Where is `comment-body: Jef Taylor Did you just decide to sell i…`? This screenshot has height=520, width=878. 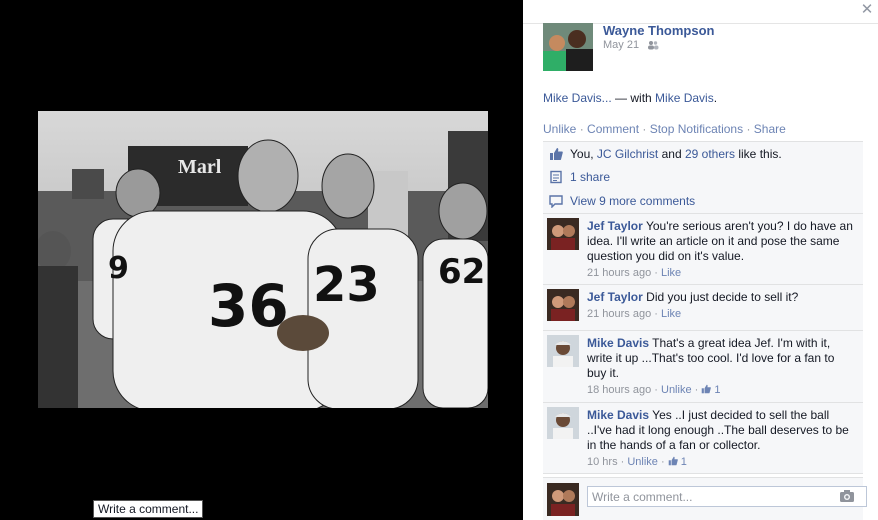 comment-body: Jef Taylor Did you just decide to sell i… is located at coordinates (722, 306).